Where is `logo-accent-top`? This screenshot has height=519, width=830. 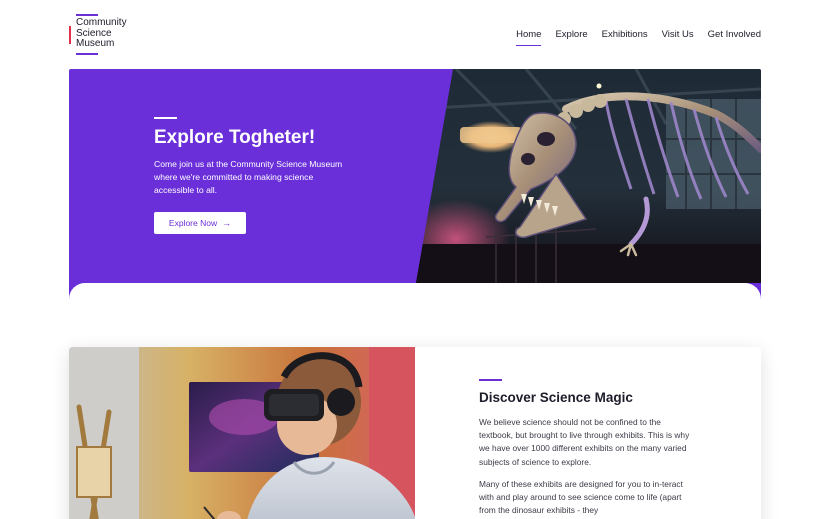 logo-accent-top is located at coordinates (87, 15).